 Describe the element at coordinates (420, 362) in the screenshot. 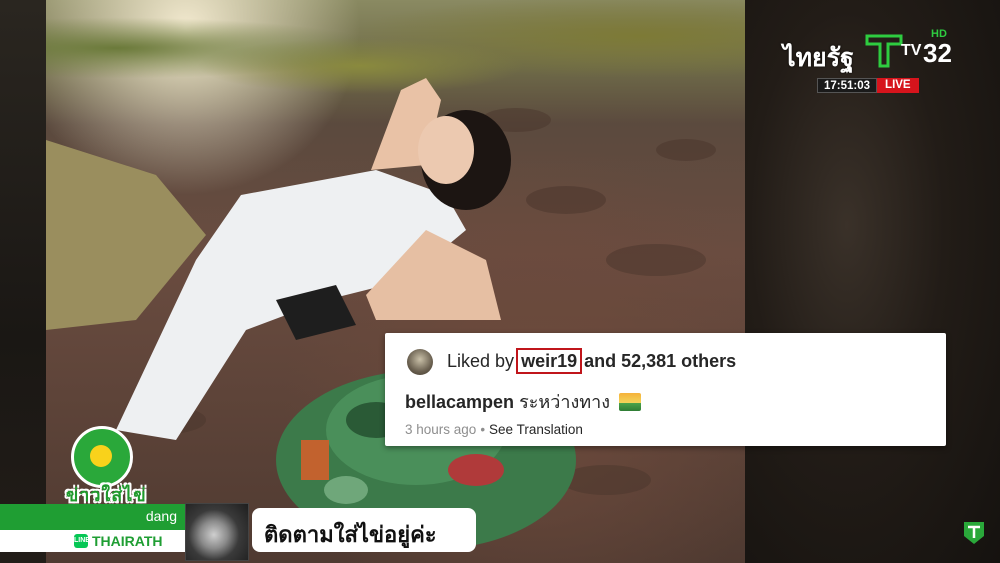

I see `avatar` at that location.